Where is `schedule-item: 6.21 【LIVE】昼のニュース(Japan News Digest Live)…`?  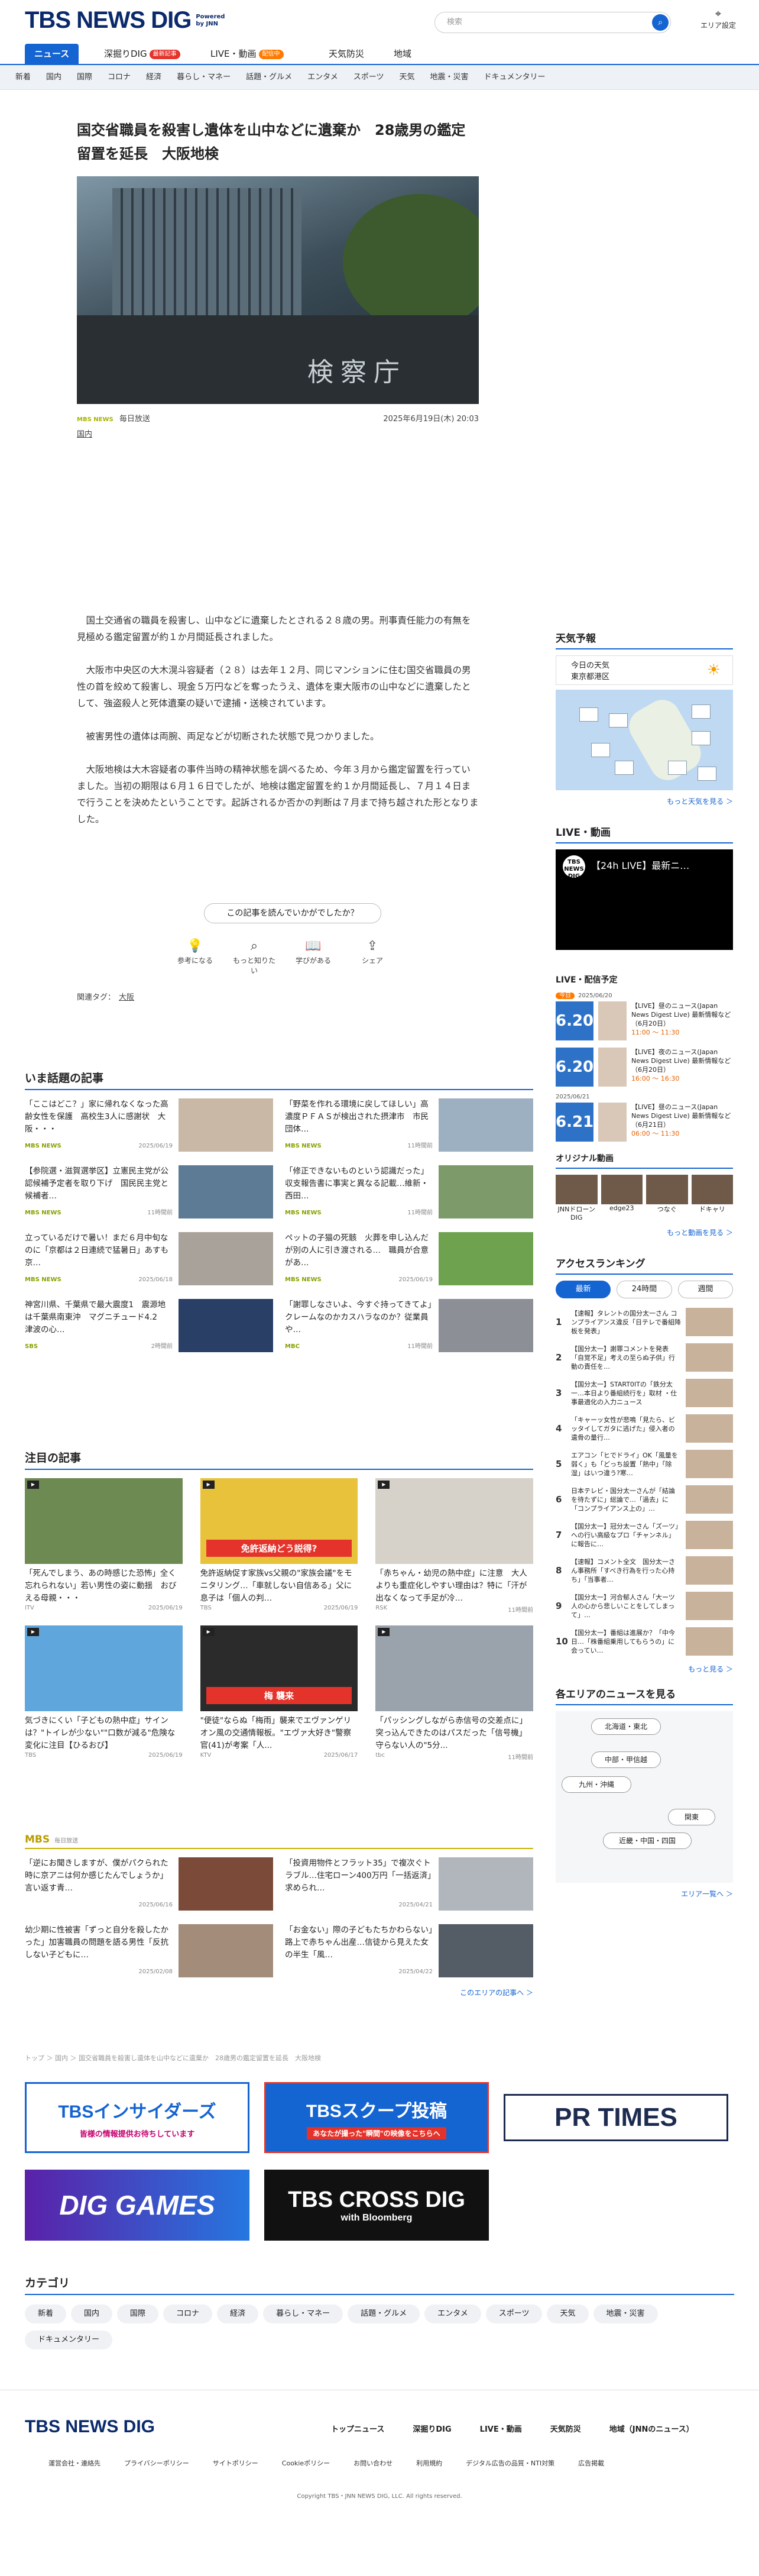 schedule-item: 6.21 【LIVE】昼のニュース(Japan News Digest Live)… is located at coordinates (644, 1122).